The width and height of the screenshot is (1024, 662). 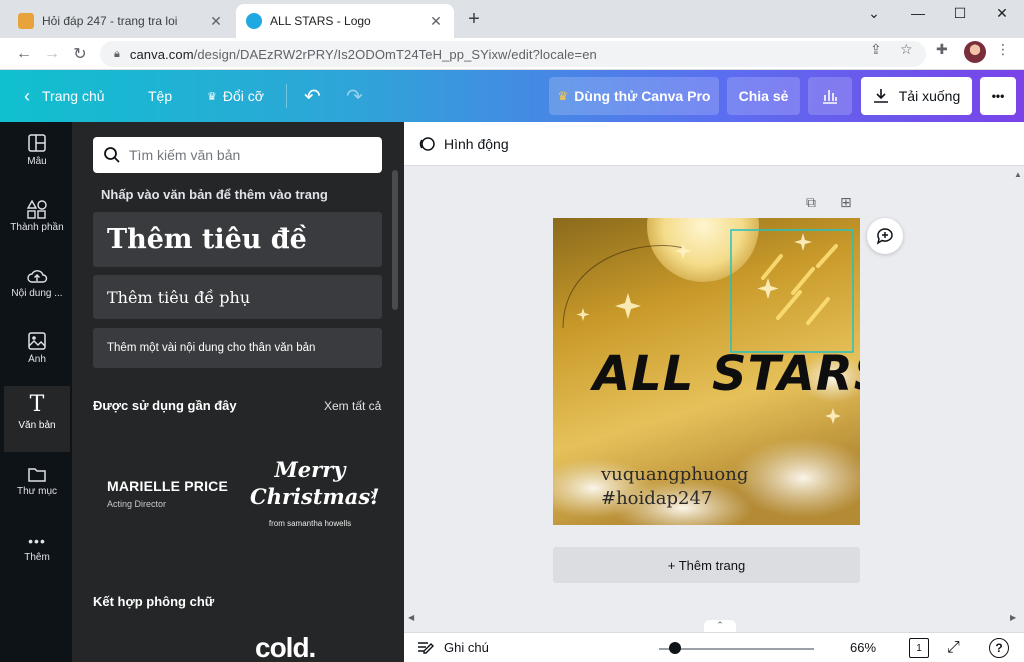 What do you see at coordinates (37, 551) in the screenshot?
I see `rail-item-more: ••• Thêm` at bounding box center [37, 551].